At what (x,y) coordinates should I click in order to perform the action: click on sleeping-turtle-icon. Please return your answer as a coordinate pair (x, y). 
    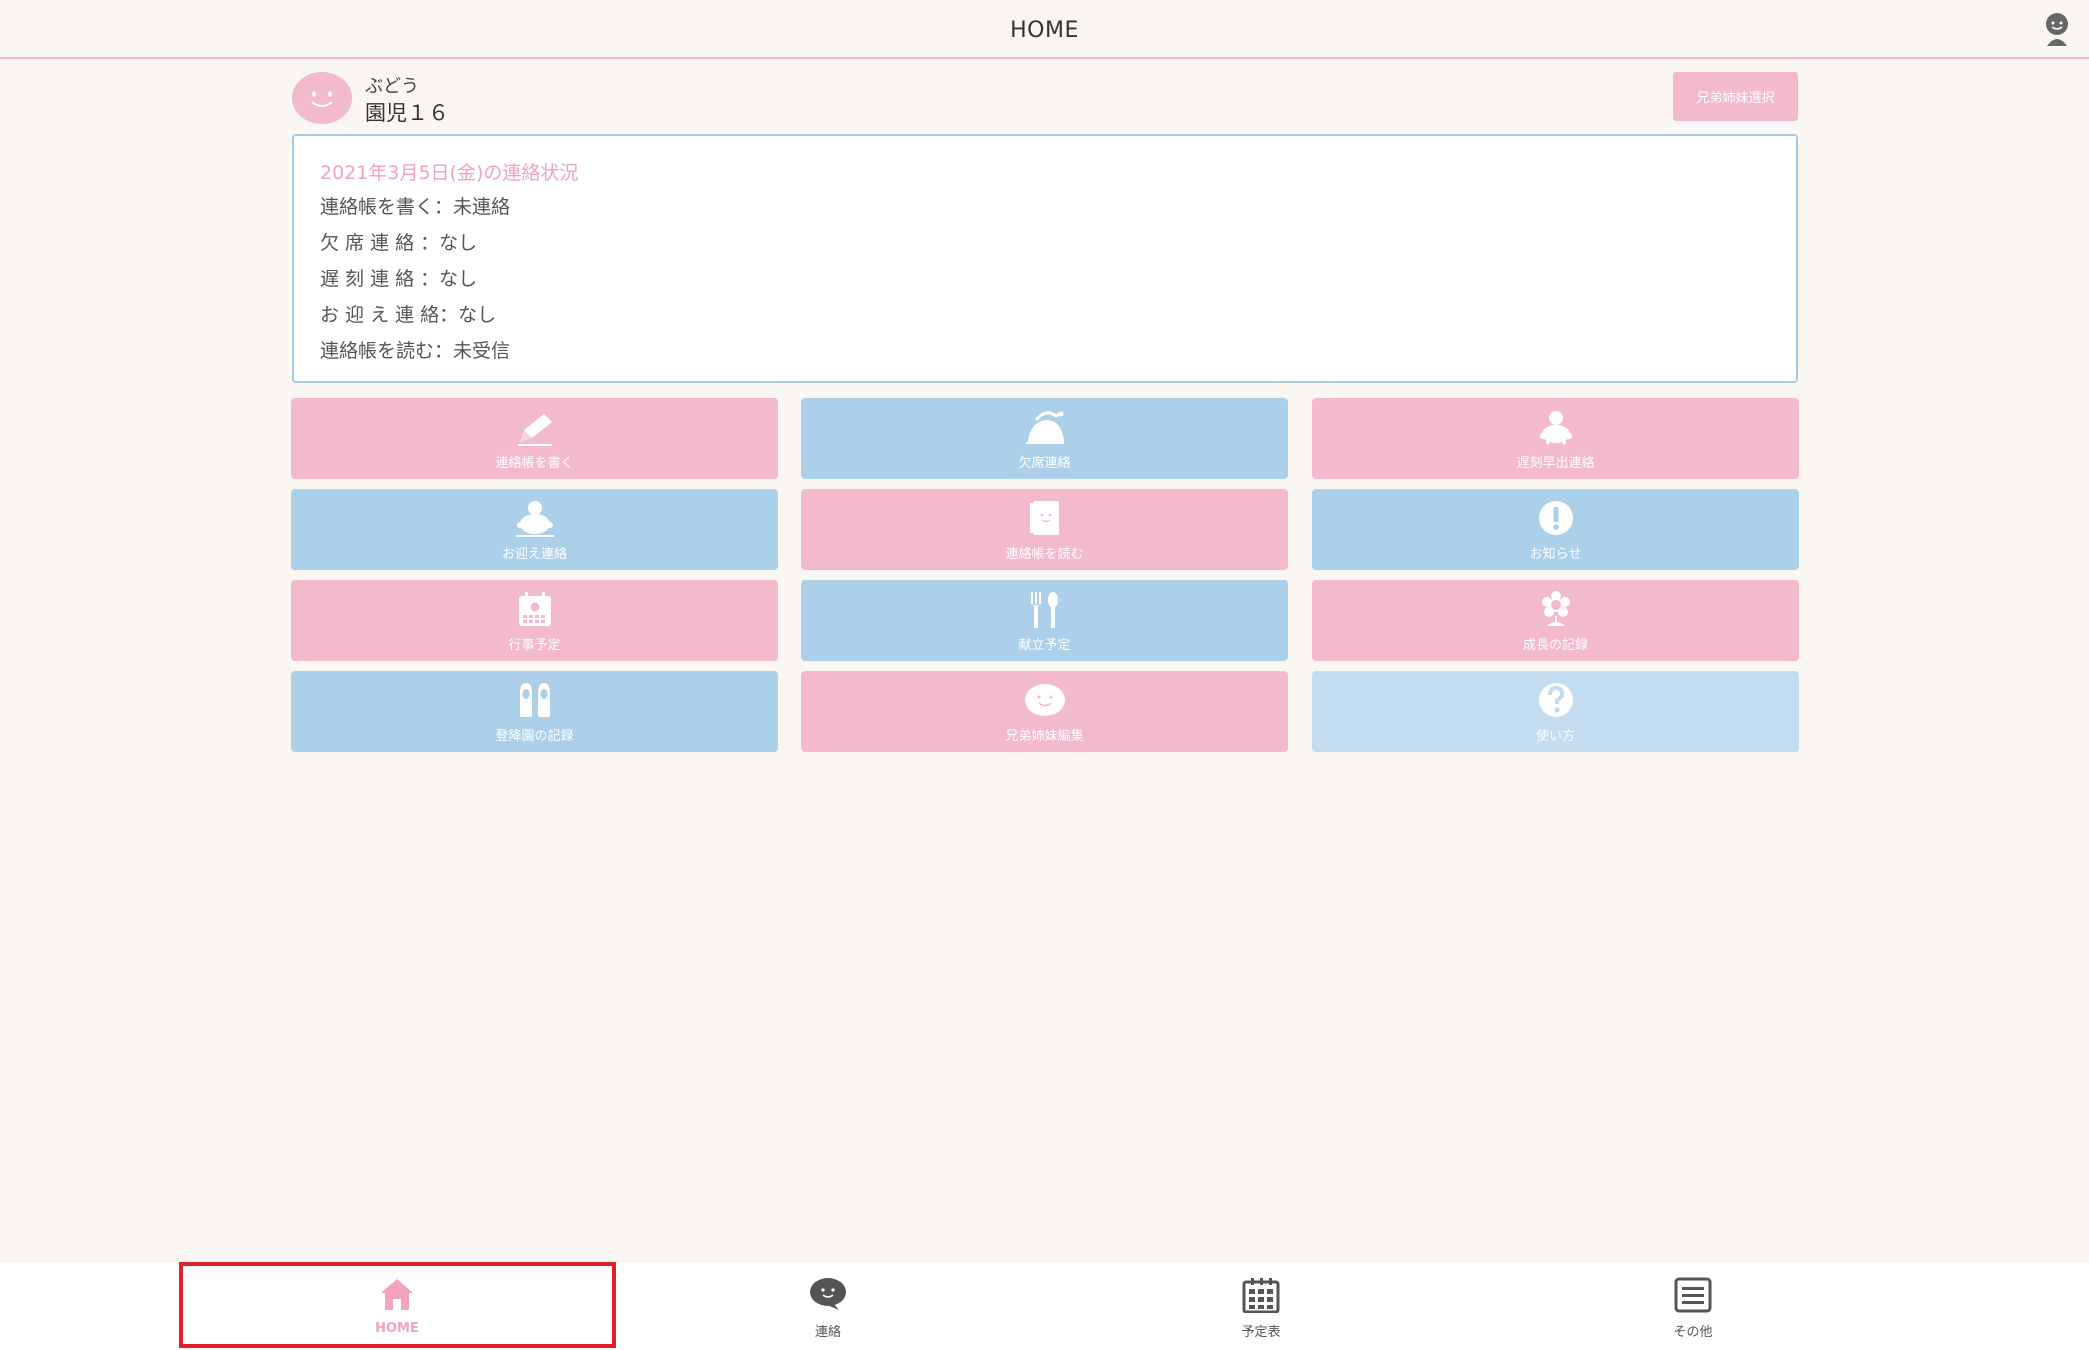
    Looking at the image, I should click on (1045, 427).